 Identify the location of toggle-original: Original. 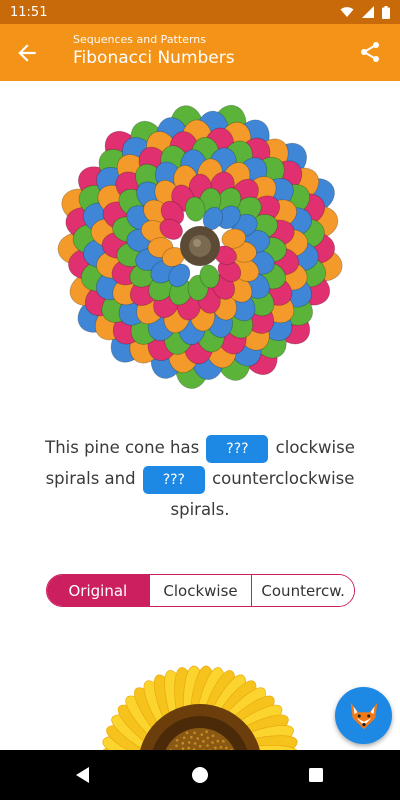
(98, 590).